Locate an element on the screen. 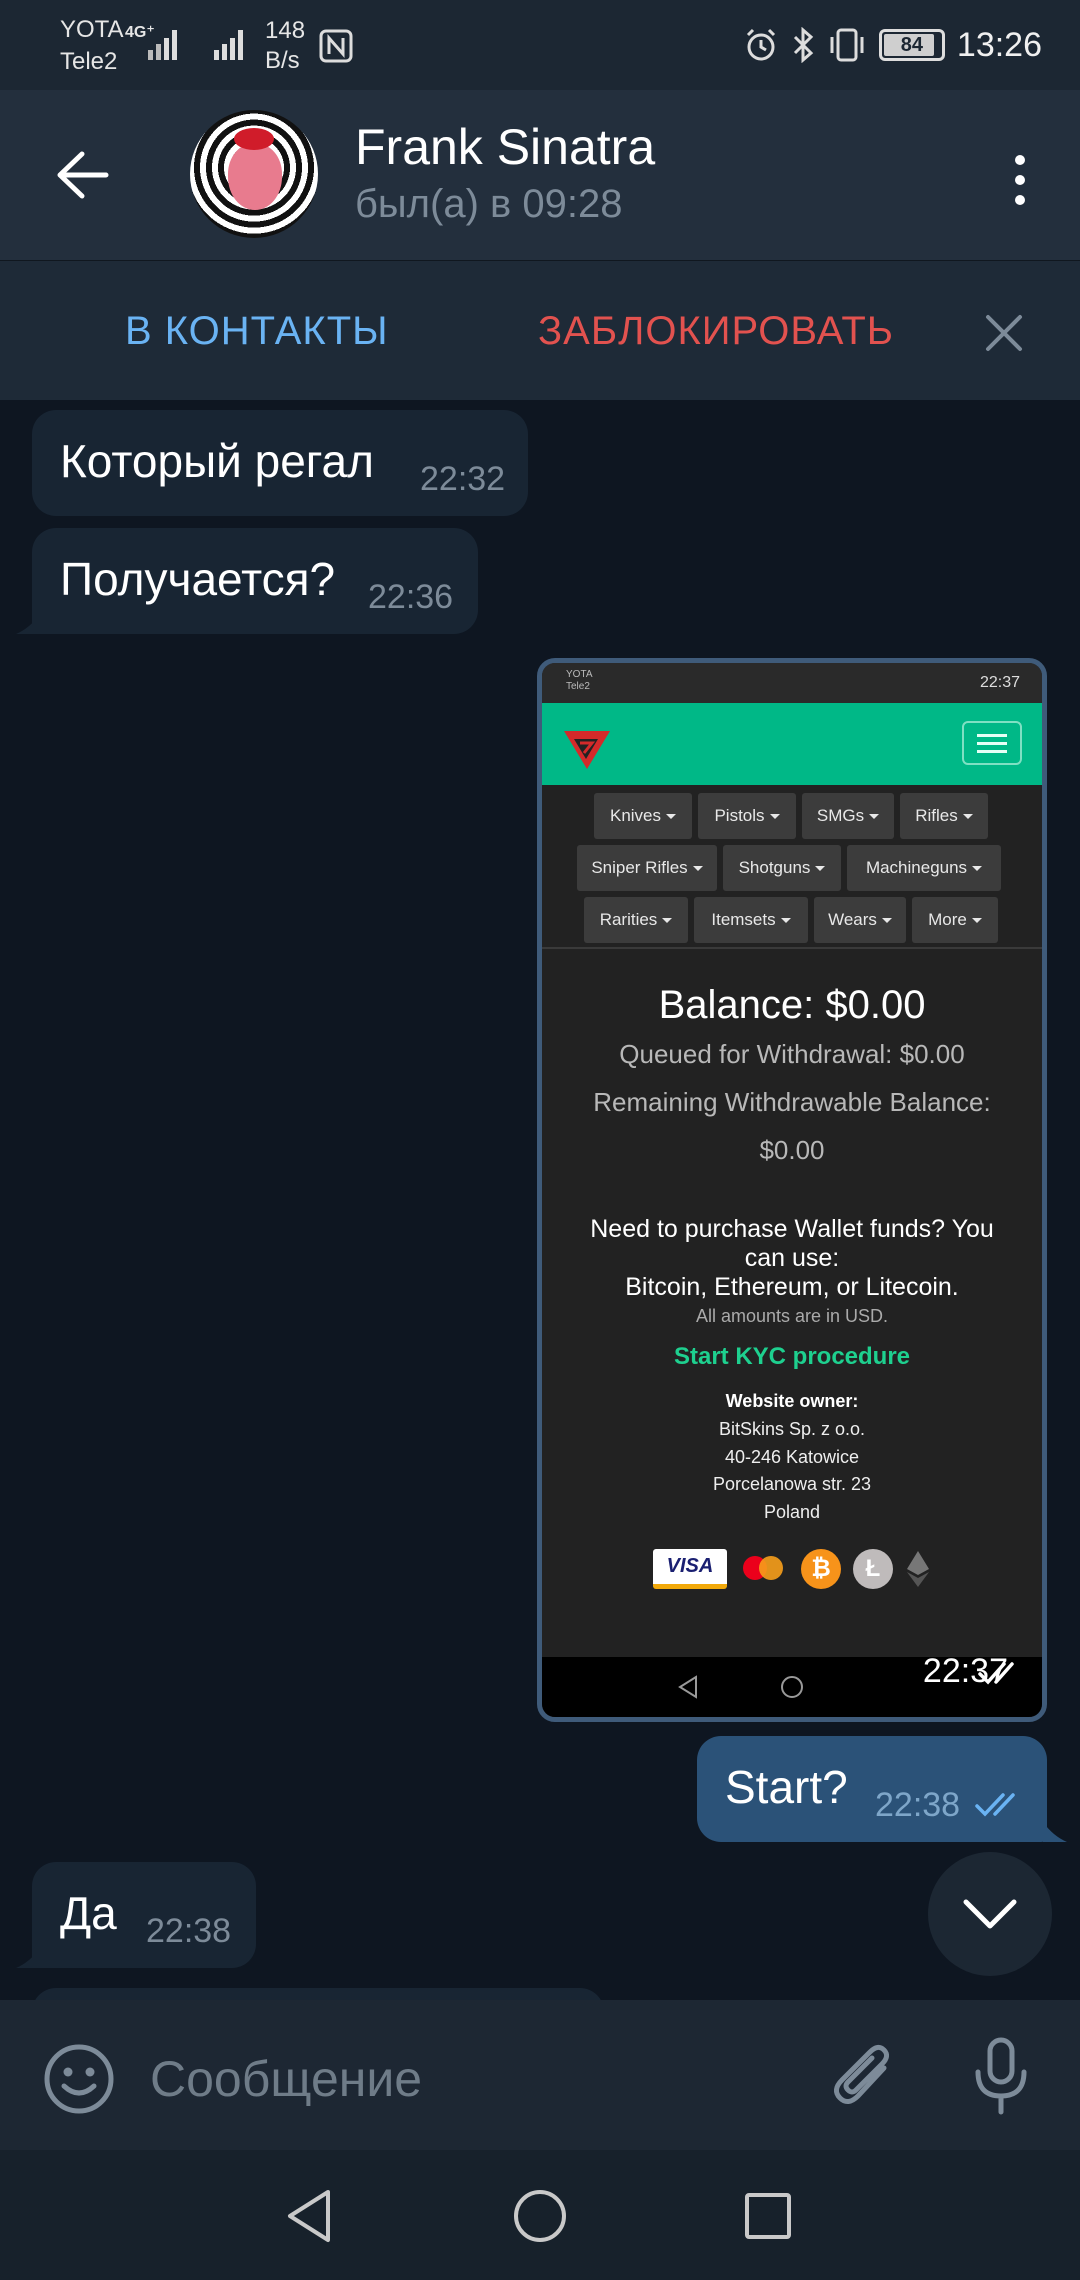 Image resolution: width=1080 pixels, height=2280 pixels. more-options-button is located at coordinates (1020, 180).